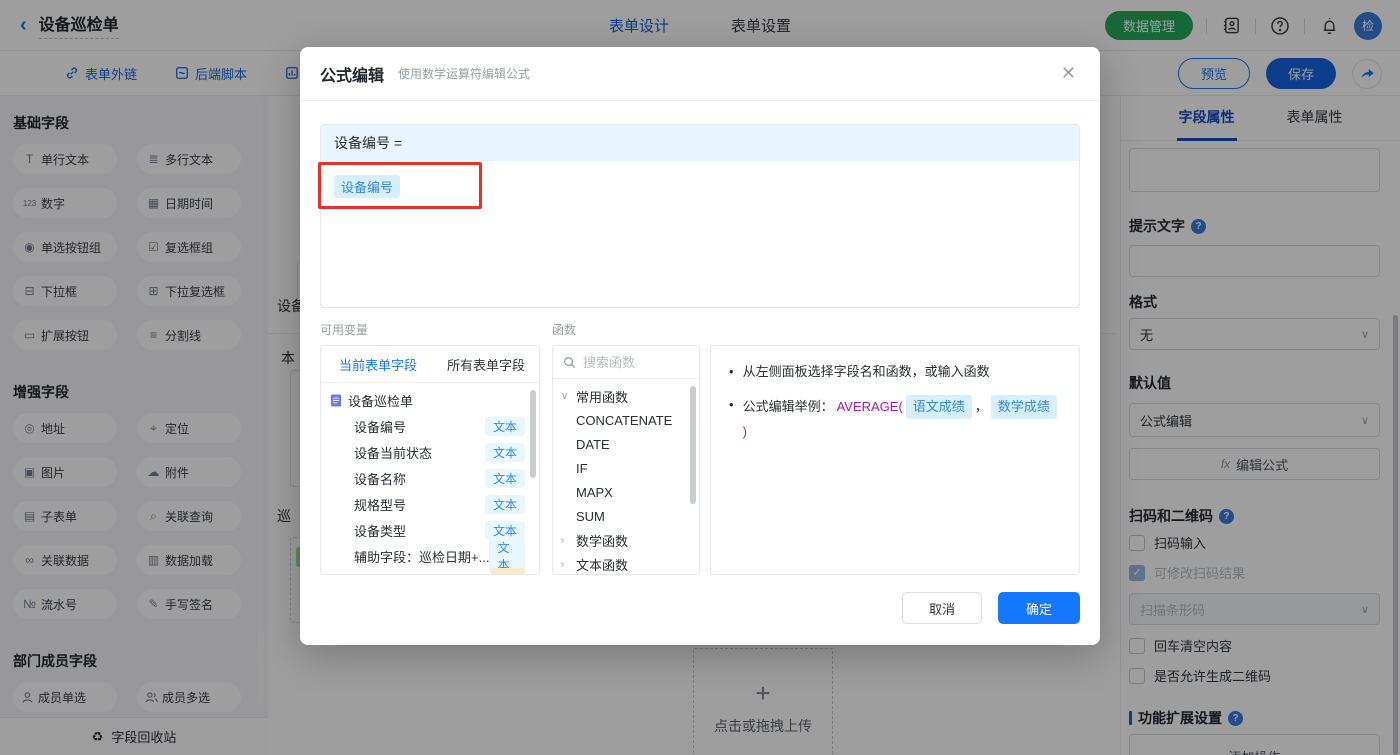 The width and height of the screenshot is (1400, 755). I want to click on tree-field-aux-field: 辅助字段：巡检日期+... 文本, so click(430, 556).